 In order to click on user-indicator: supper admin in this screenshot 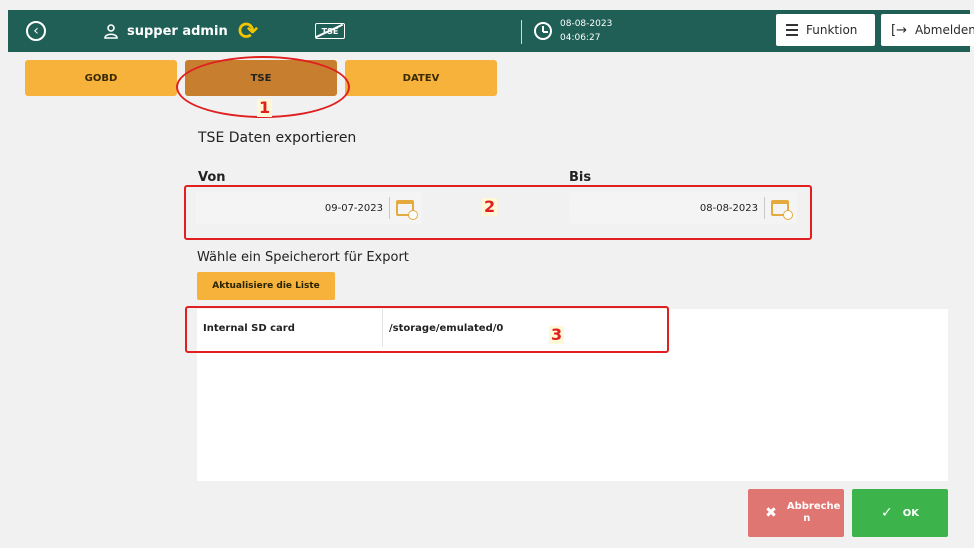, I will do `click(165, 31)`.